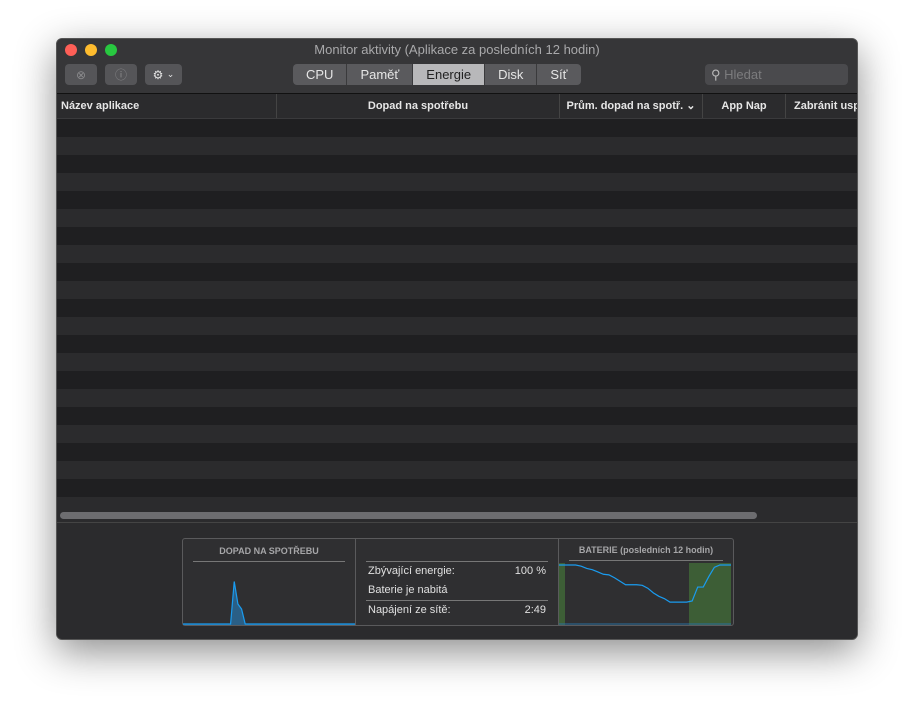  What do you see at coordinates (511, 74) in the screenshot?
I see `tab-disk: Disk` at bounding box center [511, 74].